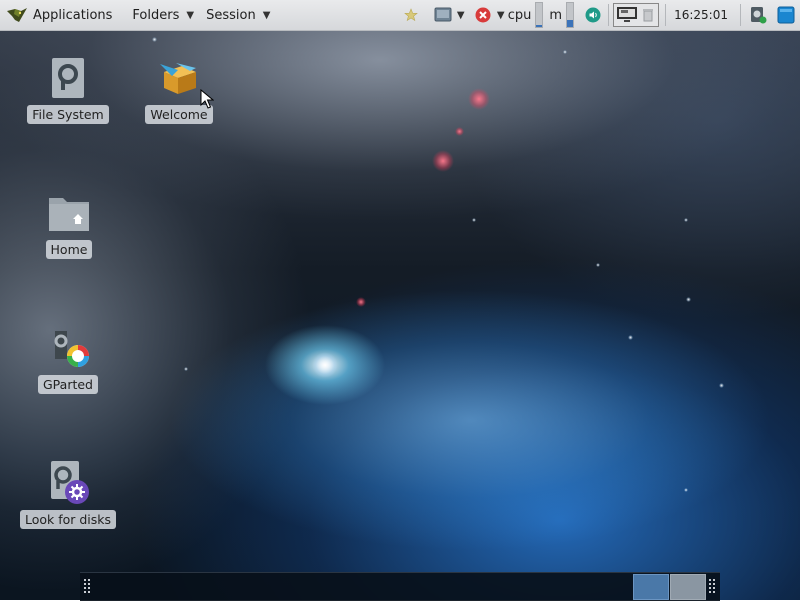 Image resolution: width=800 pixels, height=601 pixels. Describe the element at coordinates (156, 15) in the screenshot. I see `folders-menu-label: Folders` at that location.